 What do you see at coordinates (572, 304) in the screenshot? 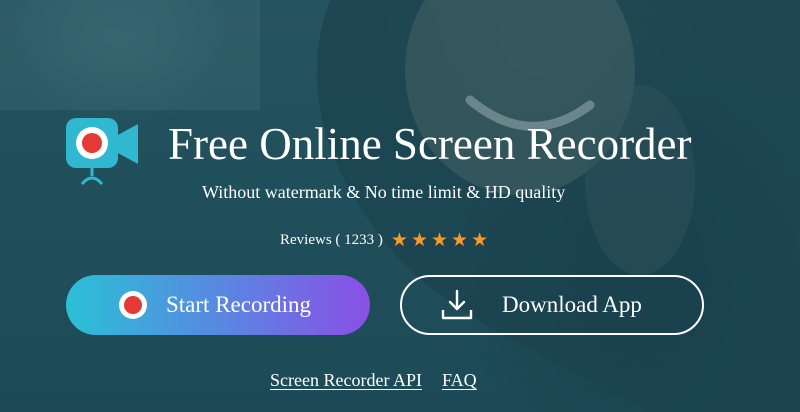
I see `download-app-label: Download App` at bounding box center [572, 304].